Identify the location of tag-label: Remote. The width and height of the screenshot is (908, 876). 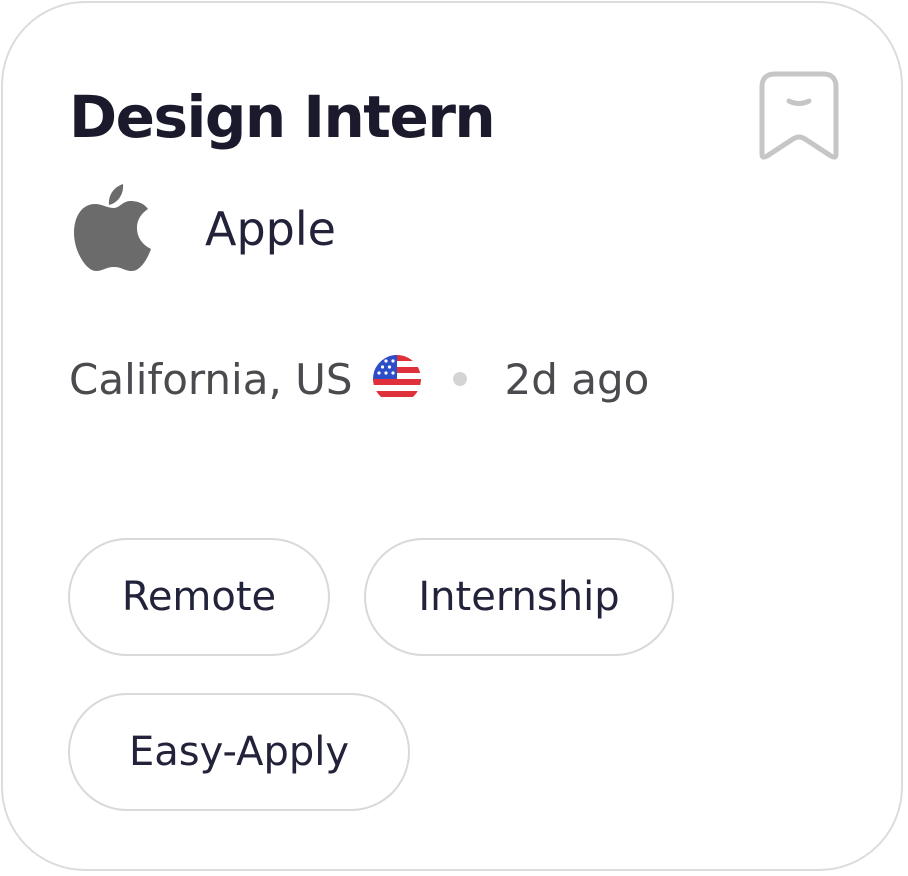
(199, 597).